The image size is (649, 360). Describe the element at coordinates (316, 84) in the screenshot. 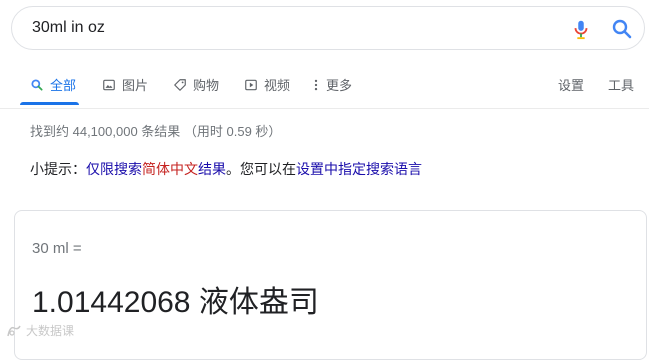

I see `more-vert-icon` at that location.